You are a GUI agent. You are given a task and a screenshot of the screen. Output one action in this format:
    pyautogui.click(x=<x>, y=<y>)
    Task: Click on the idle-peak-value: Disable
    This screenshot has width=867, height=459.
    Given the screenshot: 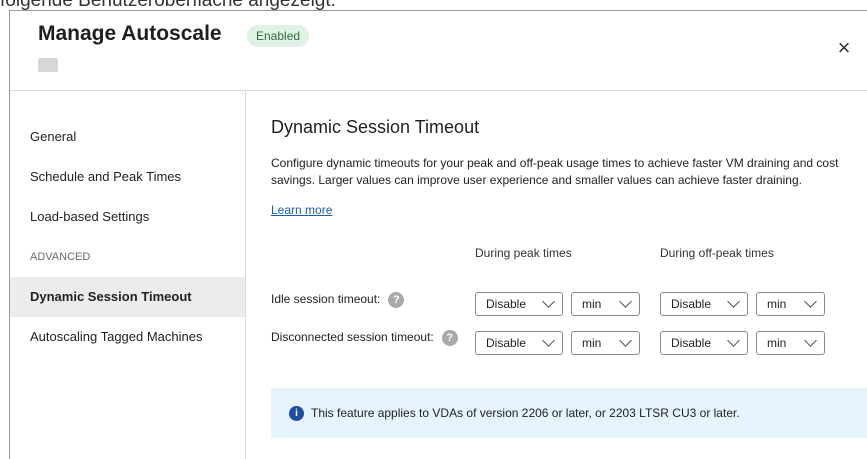 What is the action you would take?
    pyautogui.click(x=506, y=304)
    